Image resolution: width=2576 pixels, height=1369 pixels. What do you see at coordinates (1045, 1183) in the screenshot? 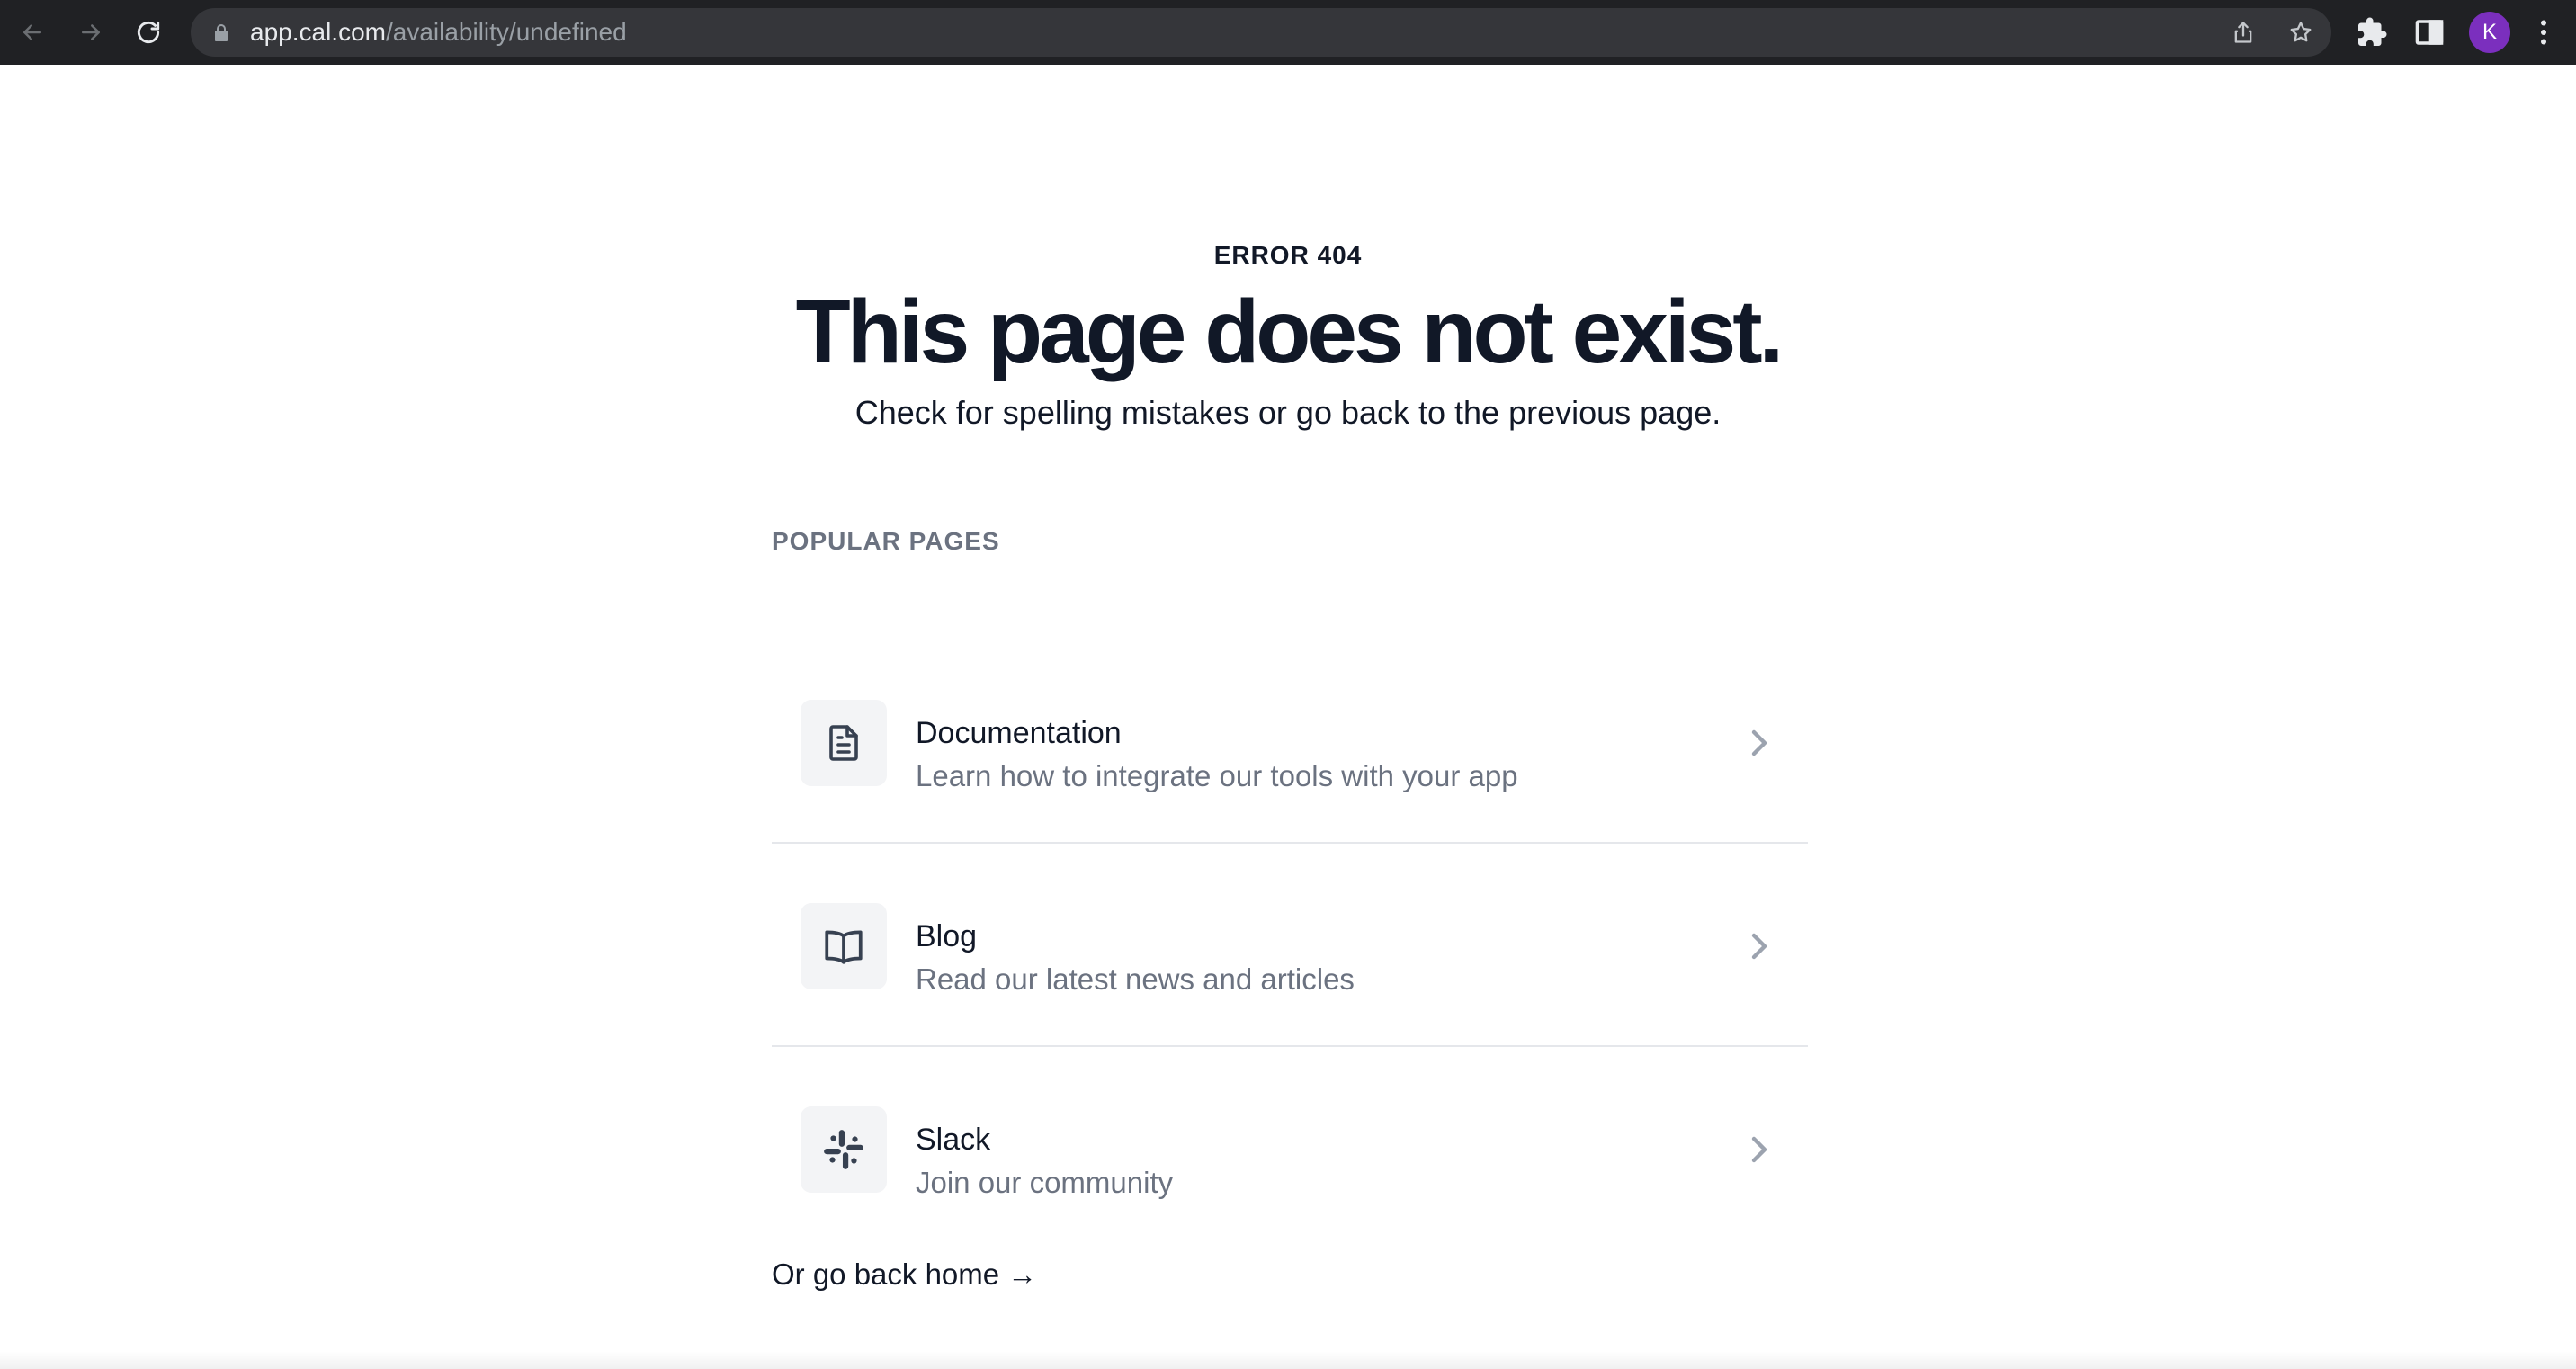
I see `item-description: Join our community` at bounding box center [1045, 1183].